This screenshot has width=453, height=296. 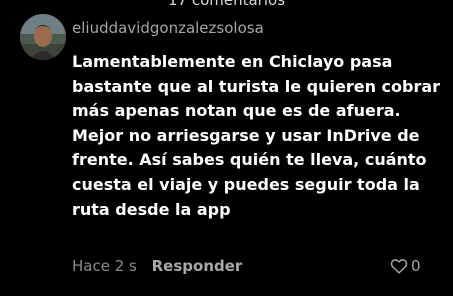 I want to click on like-button: 0, so click(x=405, y=266).